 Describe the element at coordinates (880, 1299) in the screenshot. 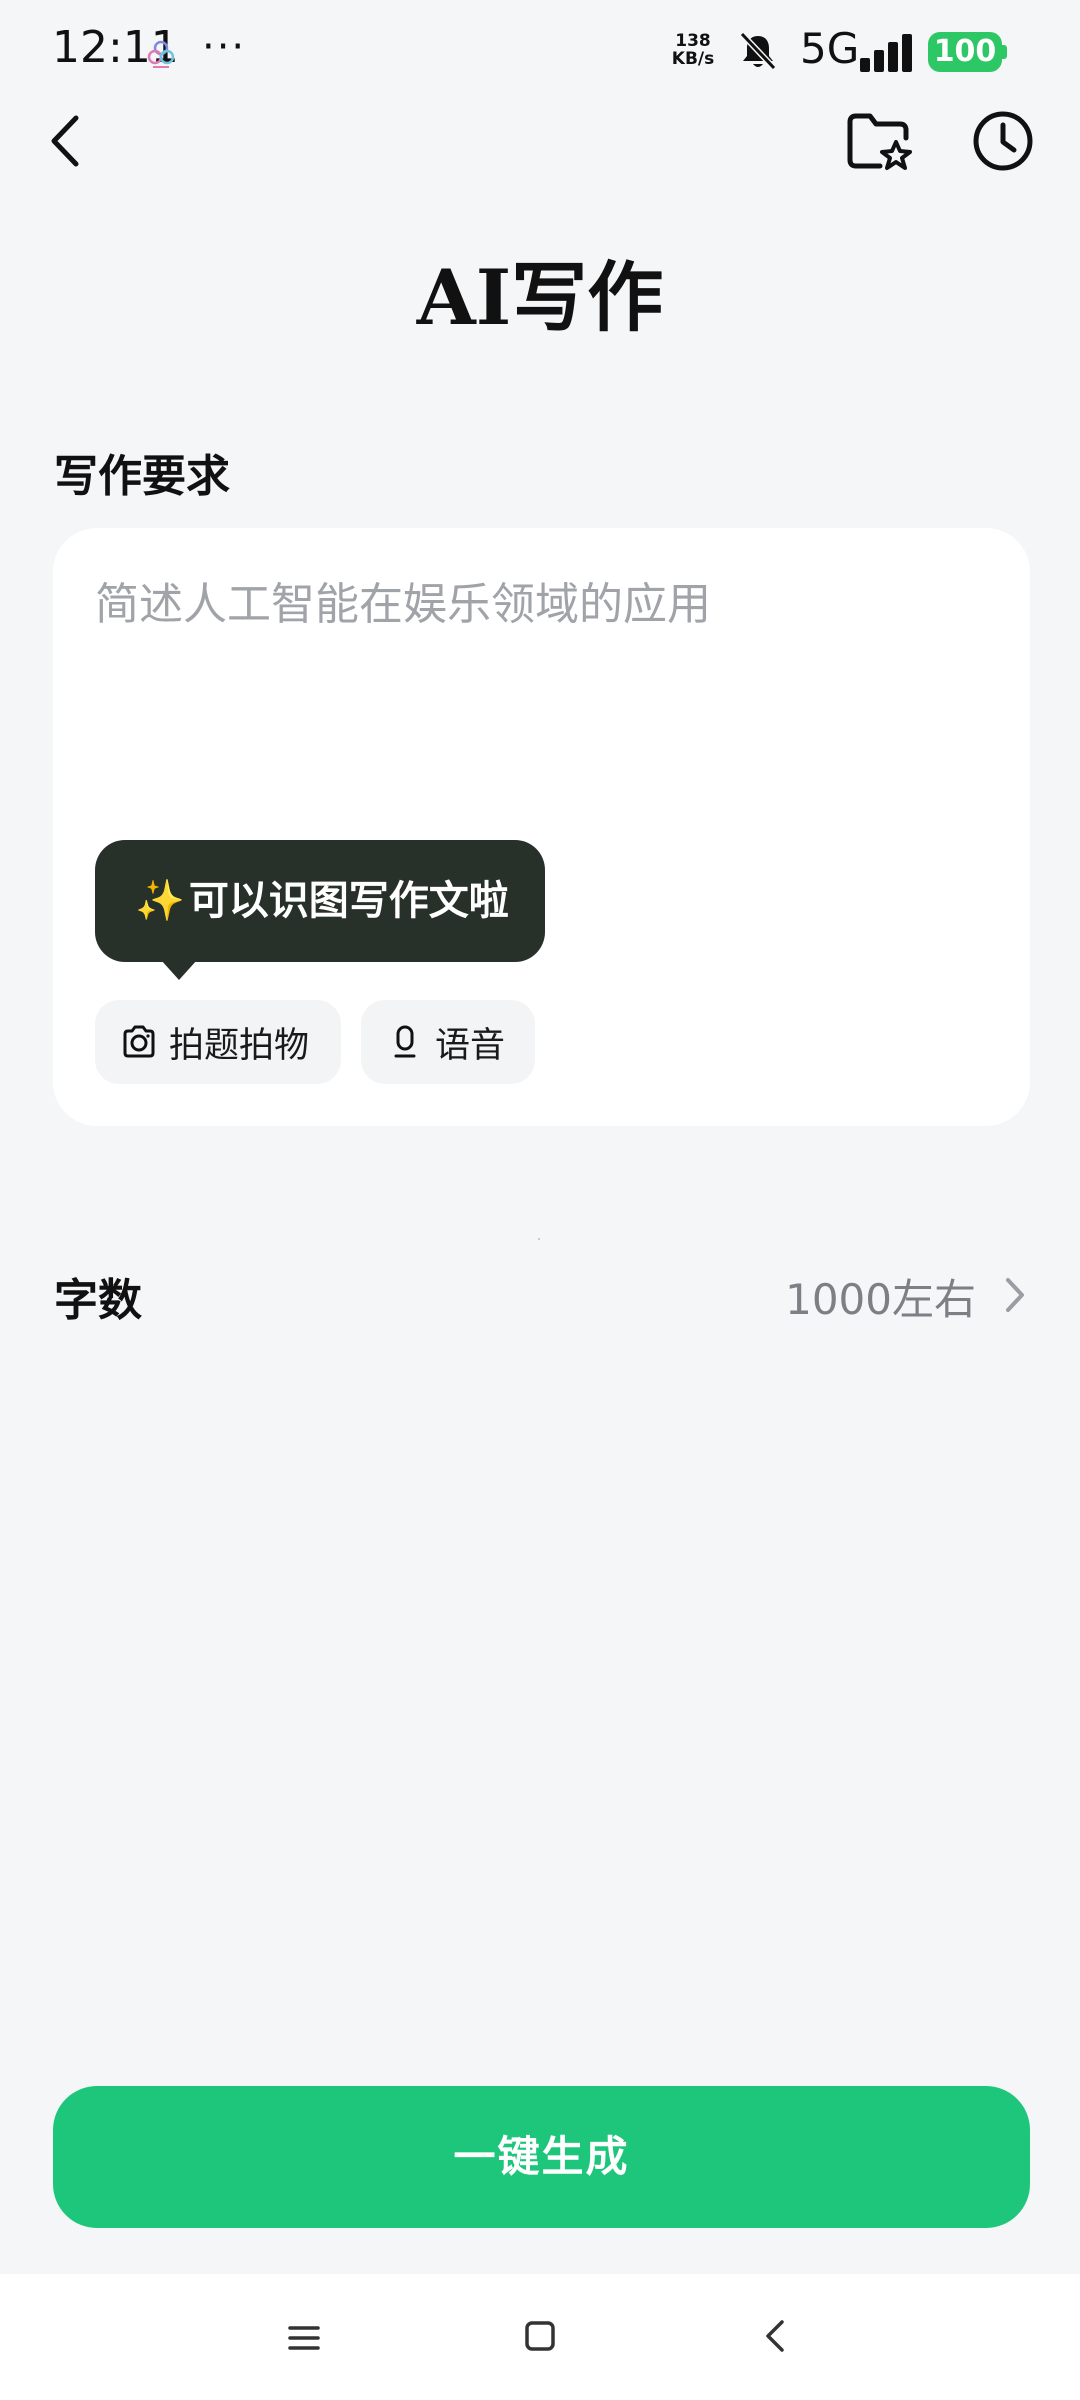

I see `word-count-value: 1000左右` at that location.